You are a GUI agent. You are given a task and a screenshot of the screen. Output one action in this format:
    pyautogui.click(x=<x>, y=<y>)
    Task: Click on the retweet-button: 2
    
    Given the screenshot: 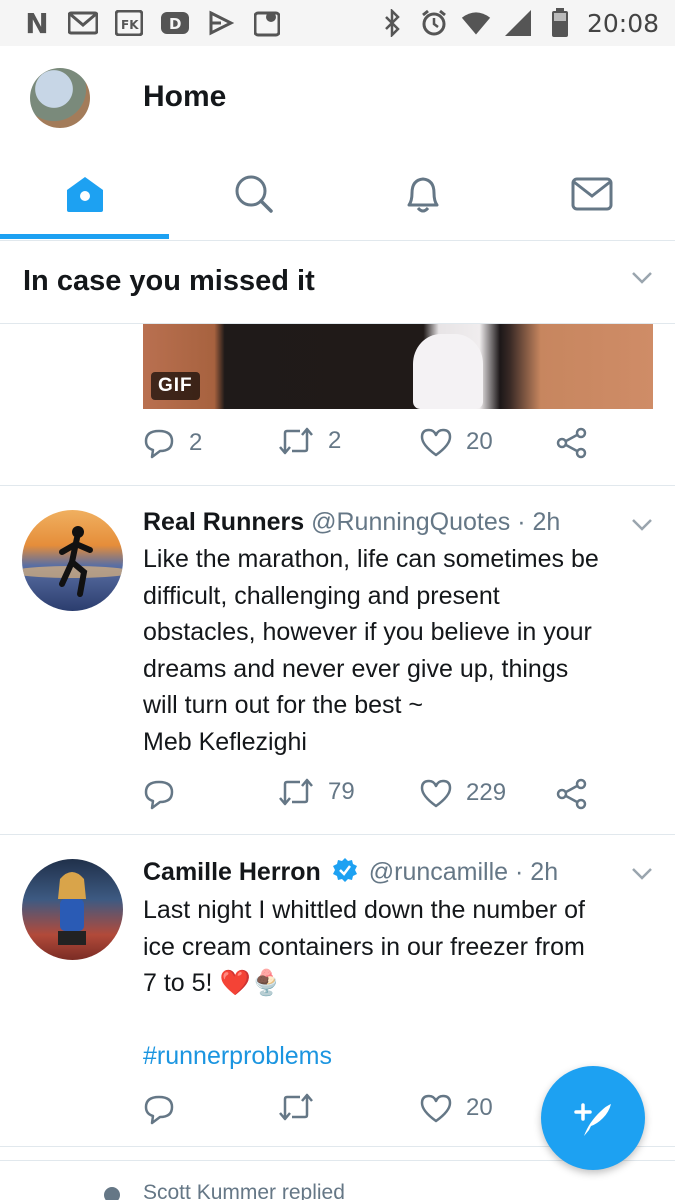 What is the action you would take?
    pyautogui.click(x=309, y=441)
    